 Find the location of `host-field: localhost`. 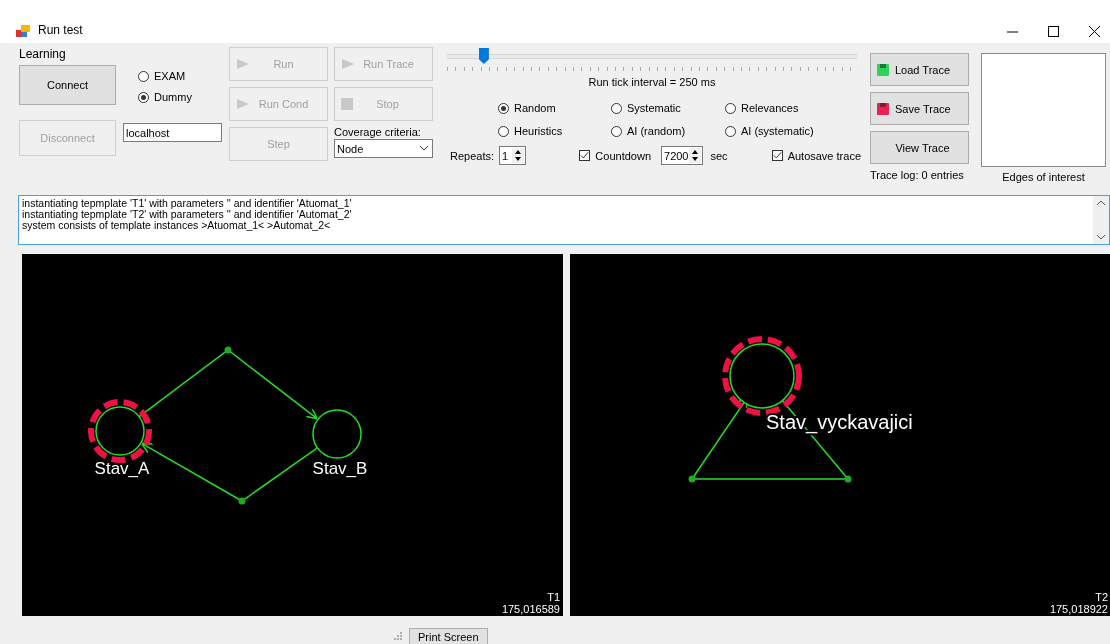

host-field: localhost is located at coordinates (172, 132).